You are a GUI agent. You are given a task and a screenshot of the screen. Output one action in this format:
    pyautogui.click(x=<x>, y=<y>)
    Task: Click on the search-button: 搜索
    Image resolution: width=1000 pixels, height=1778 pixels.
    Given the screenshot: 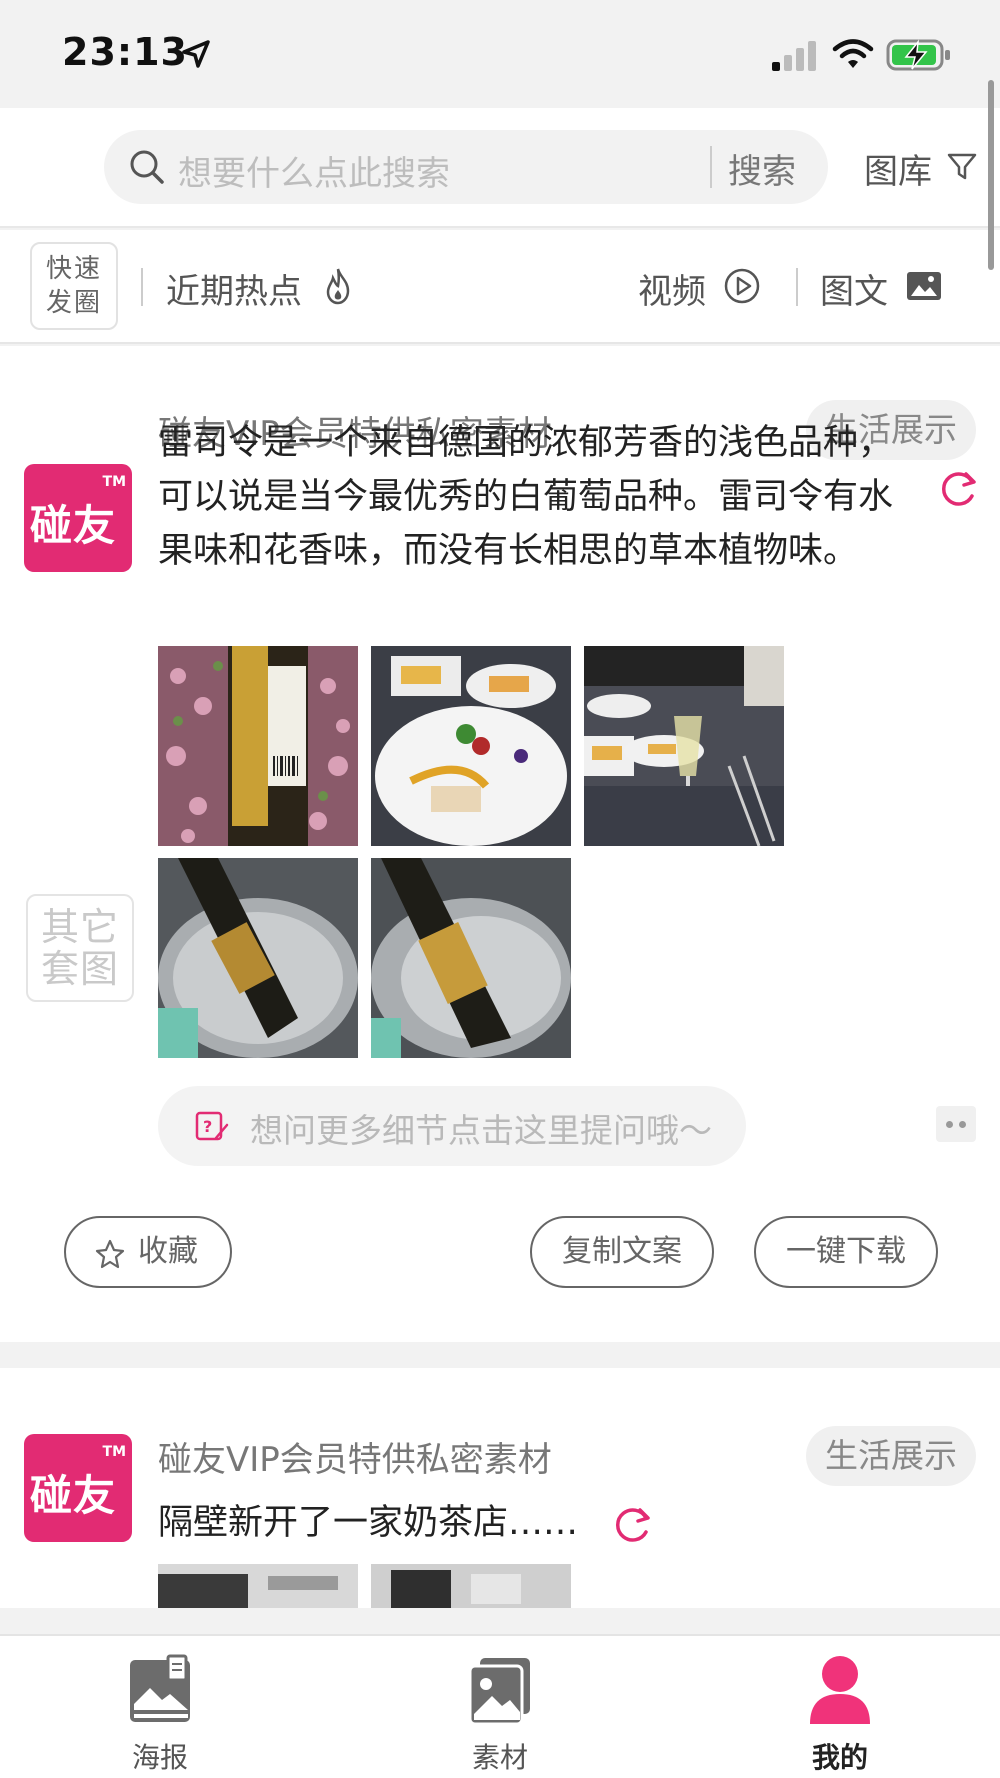 What is the action you would take?
    pyautogui.click(x=762, y=168)
    